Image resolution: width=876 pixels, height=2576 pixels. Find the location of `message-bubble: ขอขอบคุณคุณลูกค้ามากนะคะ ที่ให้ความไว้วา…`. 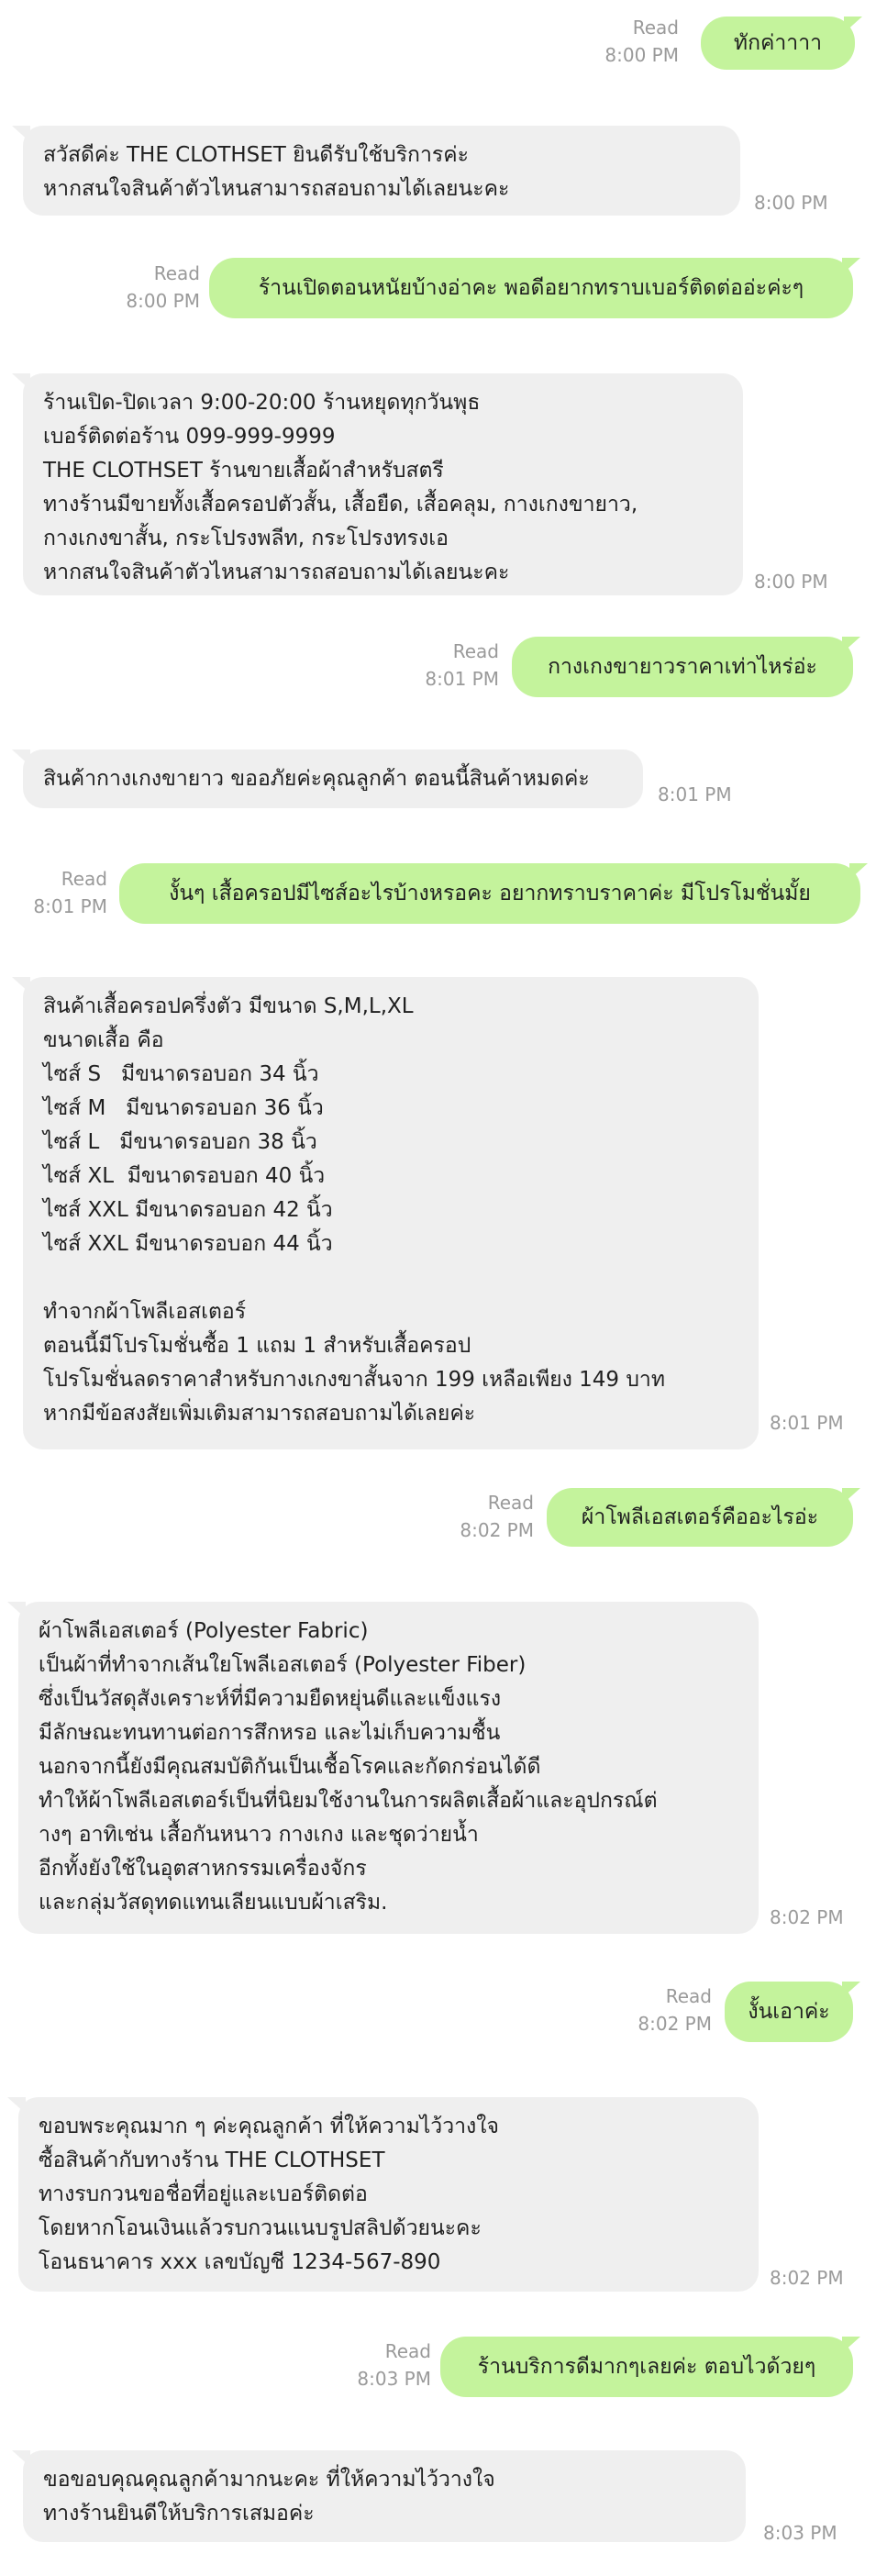

message-bubble: ขอขอบคุณคุณลูกค้ามากนะคะ ที่ให้ความไว้วา… is located at coordinates (384, 2496).